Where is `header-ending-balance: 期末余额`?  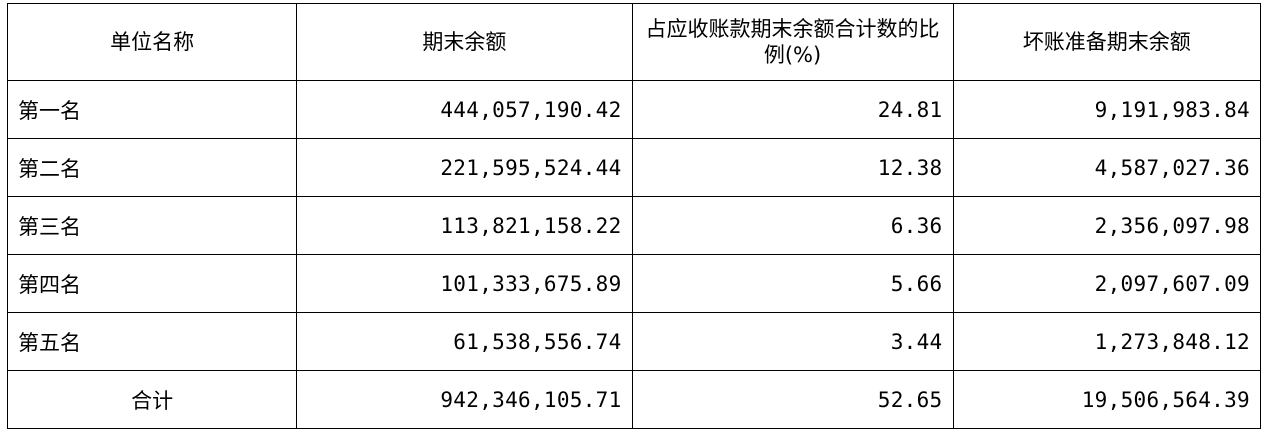 header-ending-balance: 期末余额 is located at coordinates (464, 42).